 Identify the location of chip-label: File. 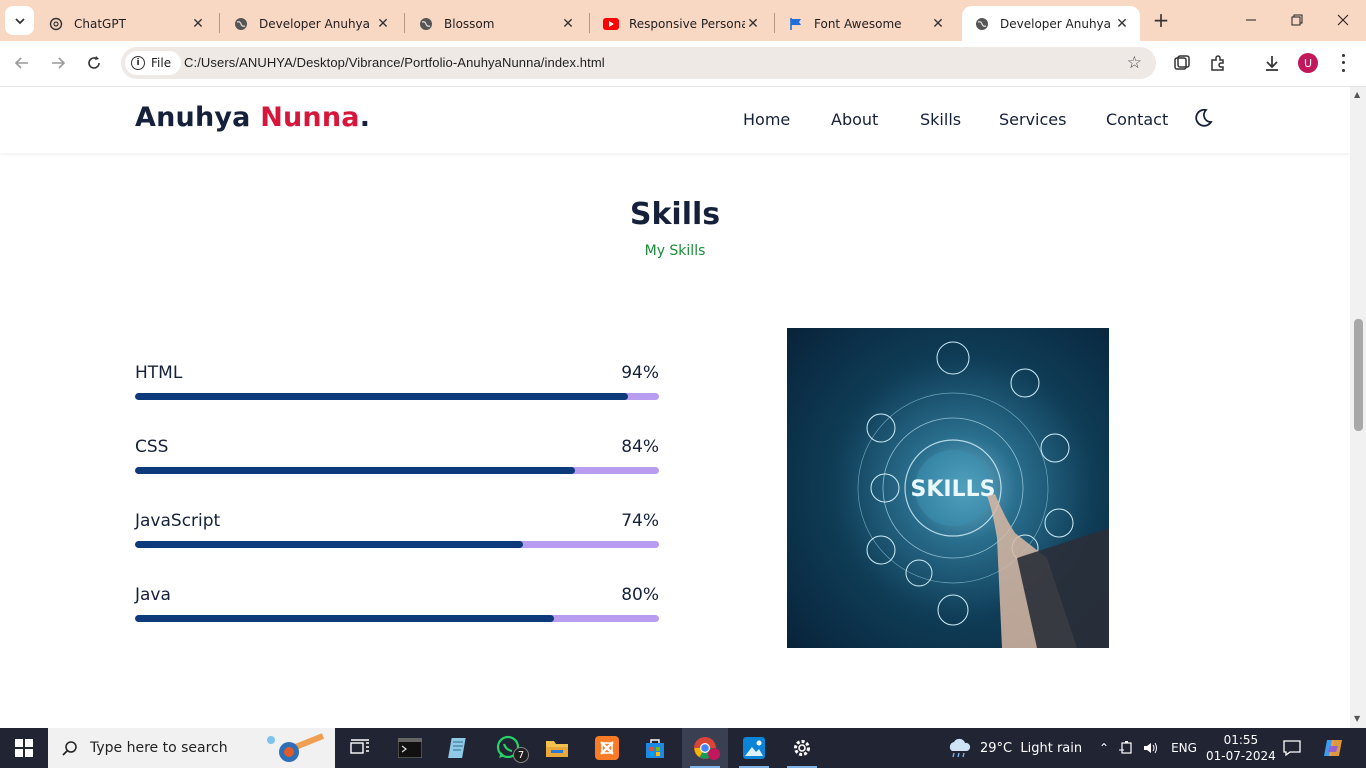
(161, 63).